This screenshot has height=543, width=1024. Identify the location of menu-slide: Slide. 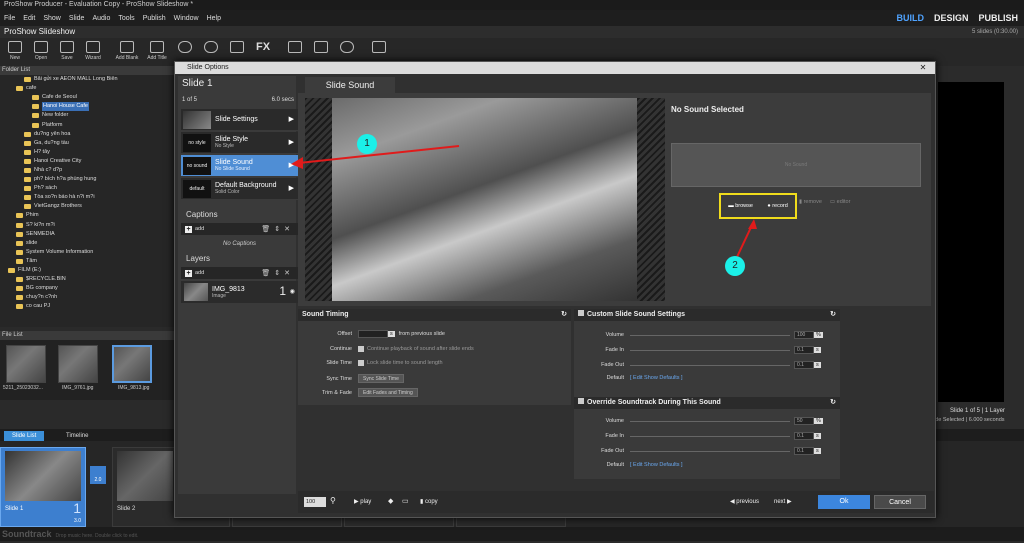
(77, 18).